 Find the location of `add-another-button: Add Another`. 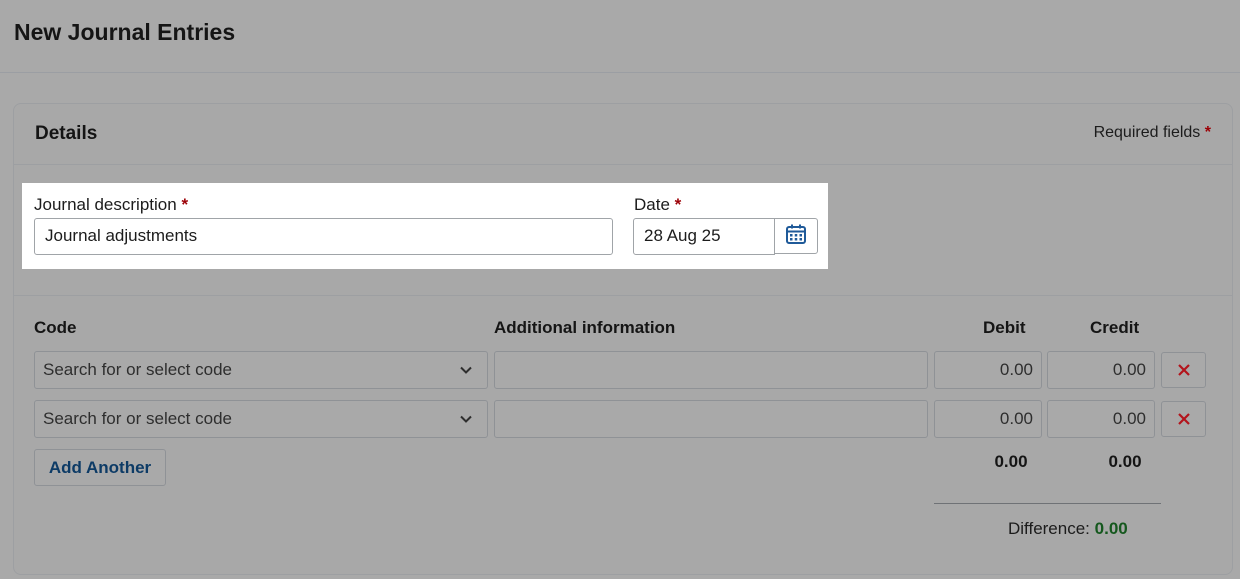

add-another-button: Add Another is located at coordinates (100, 467).